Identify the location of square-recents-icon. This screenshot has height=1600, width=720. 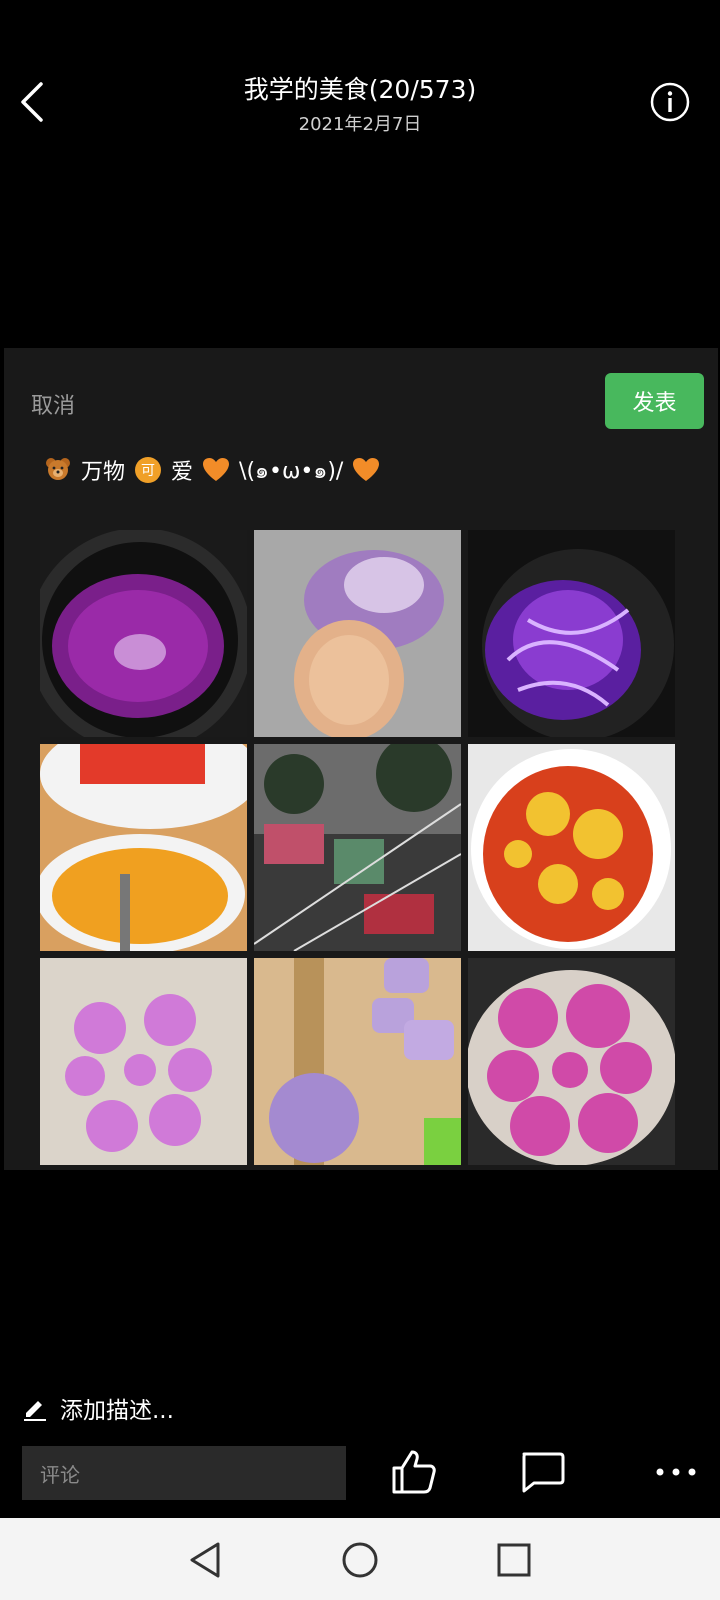
(514, 1560).